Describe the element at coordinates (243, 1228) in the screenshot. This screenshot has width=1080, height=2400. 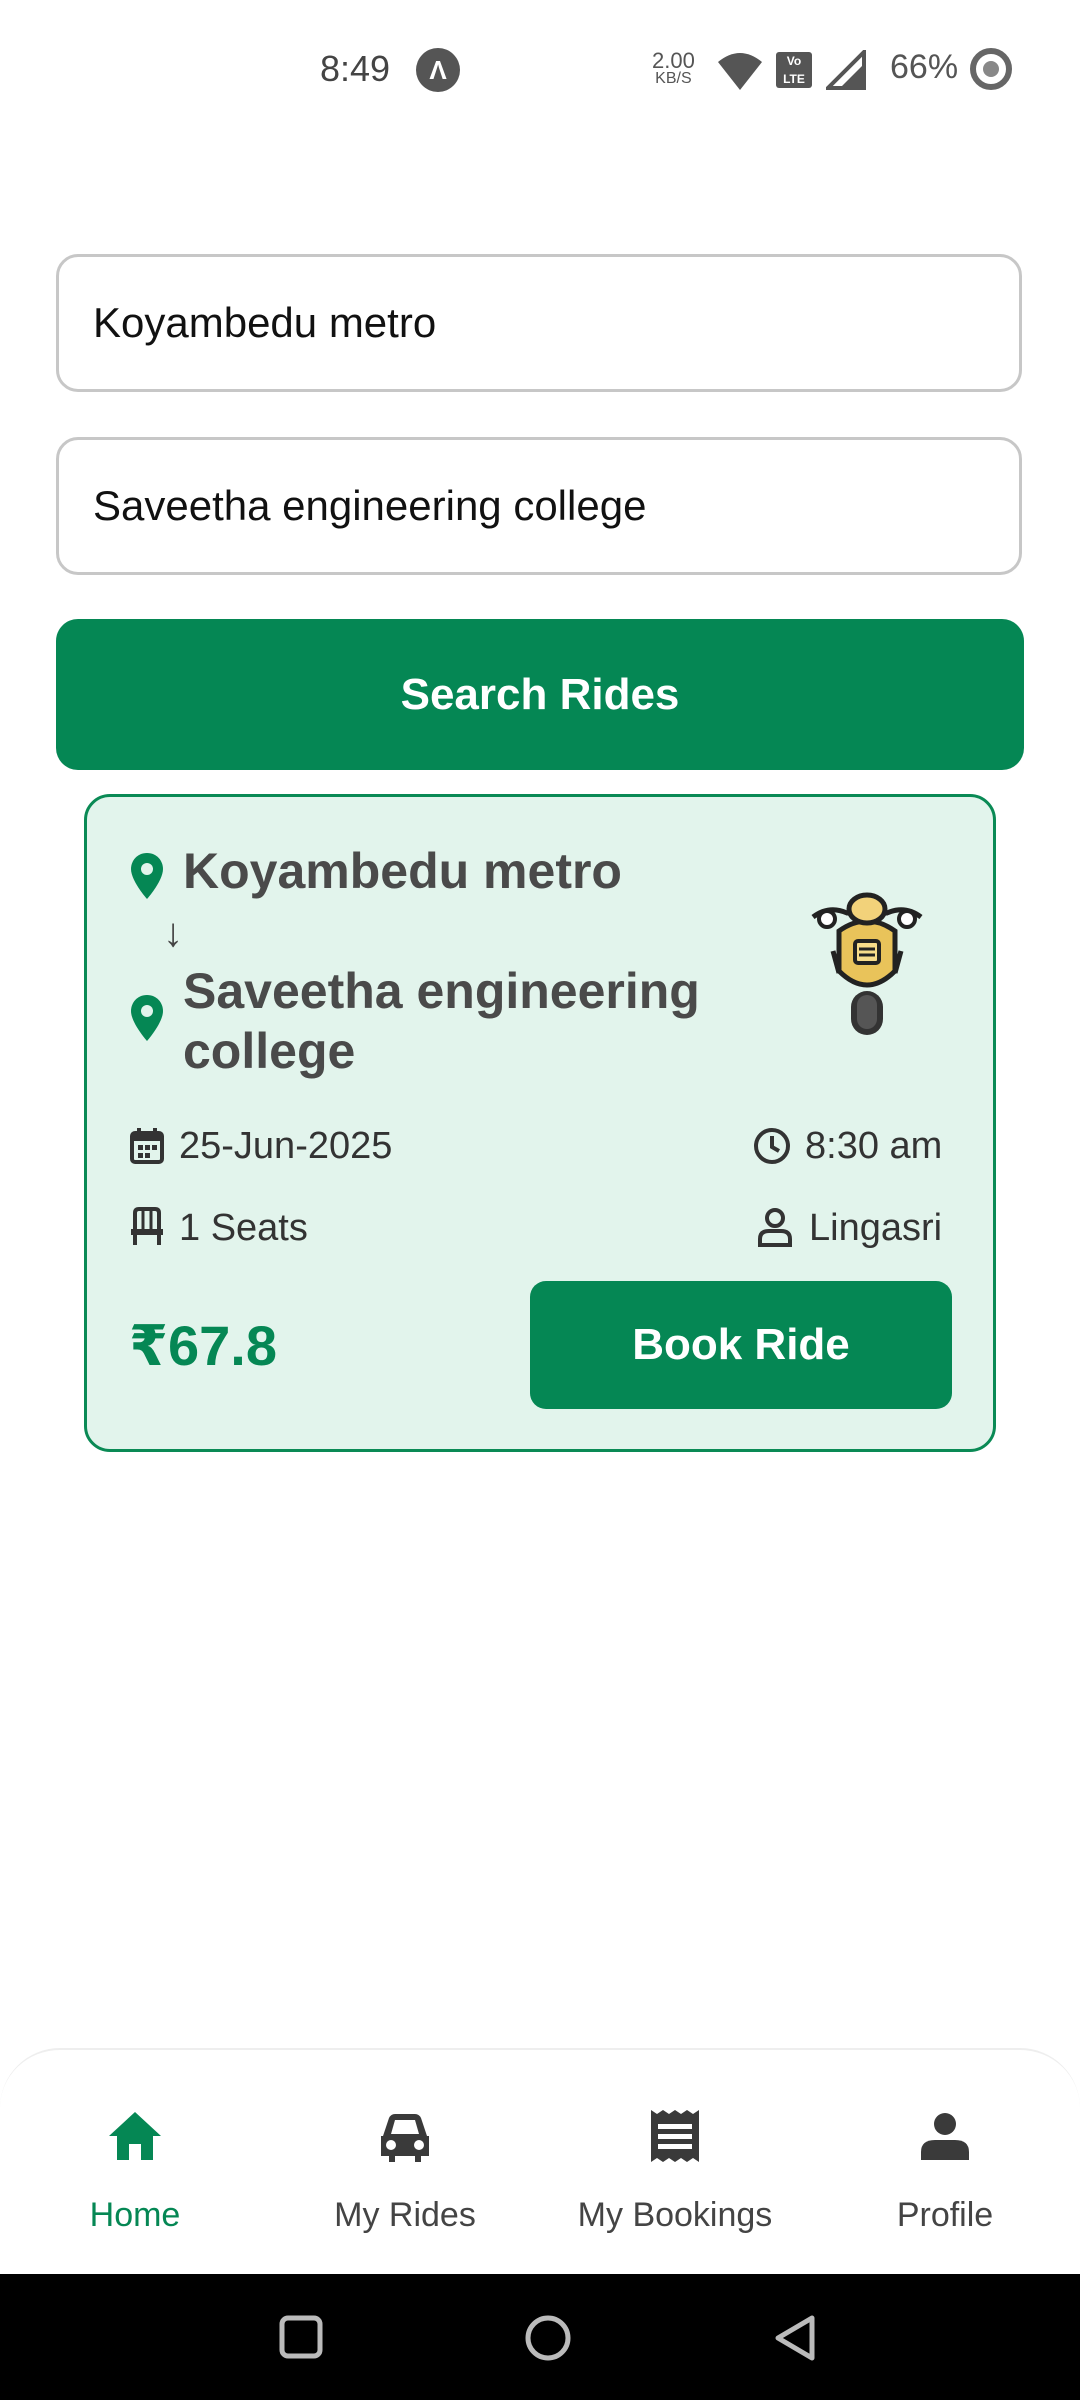
I see `ride-seats: 1 Seats` at that location.